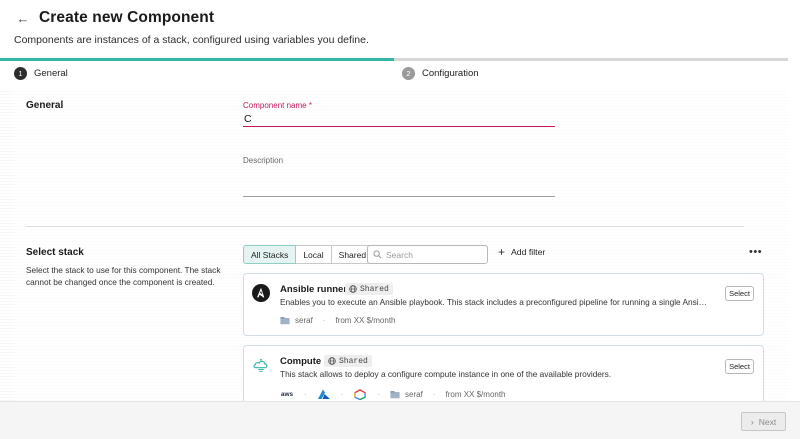  I want to click on step-label: Configuration, so click(450, 73).